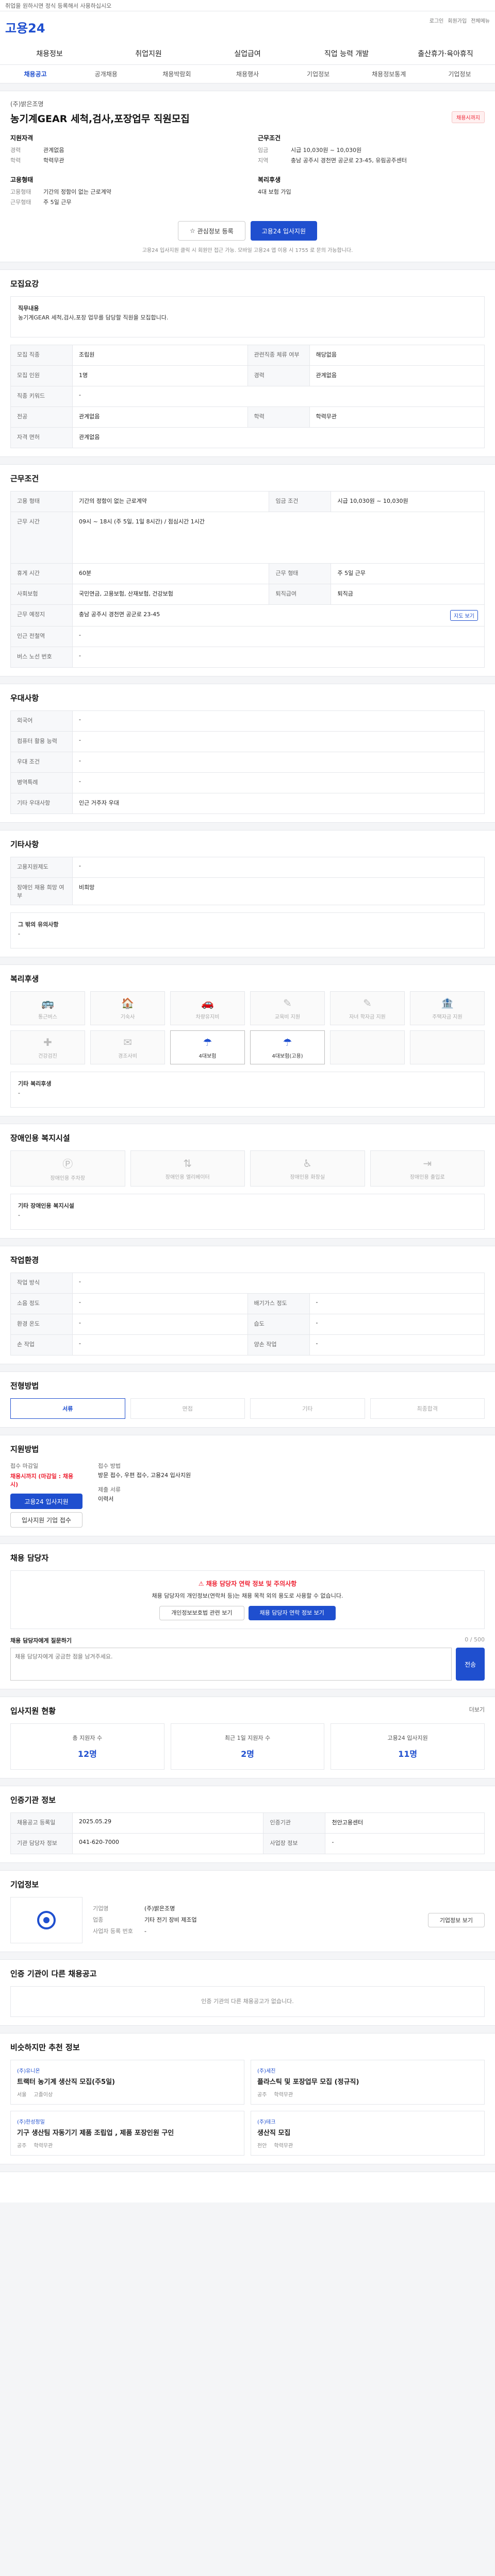 This screenshot has height=2576, width=495. I want to click on welfare-item-label: 4대보험(고용), so click(287, 1056).